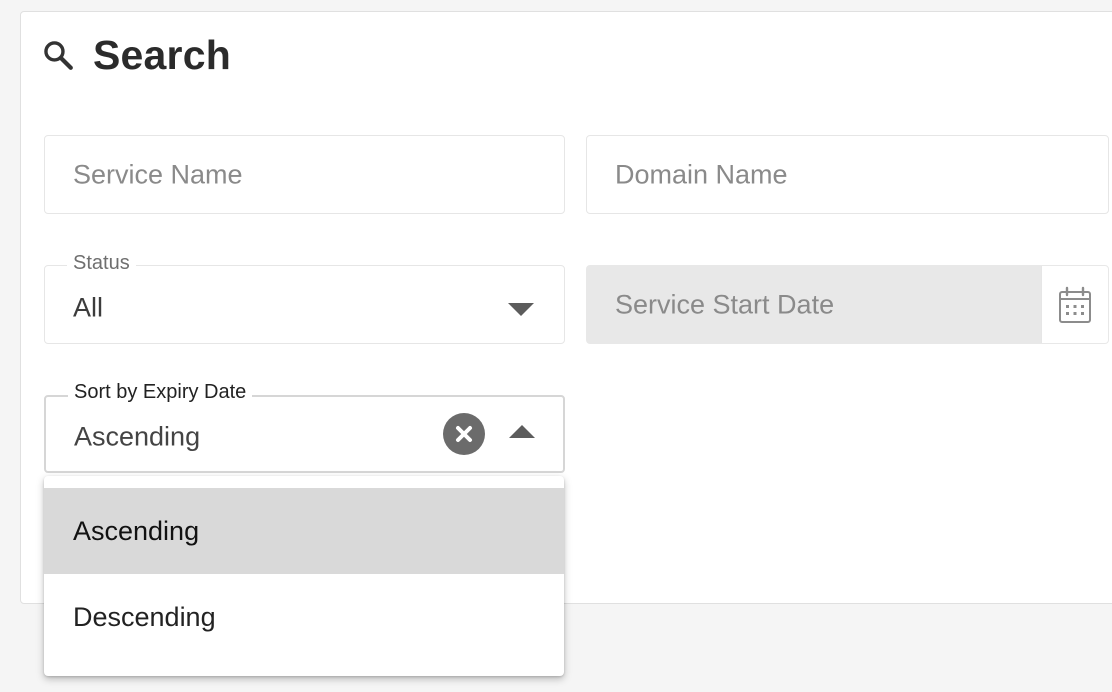  I want to click on search-header: Search, so click(135, 55).